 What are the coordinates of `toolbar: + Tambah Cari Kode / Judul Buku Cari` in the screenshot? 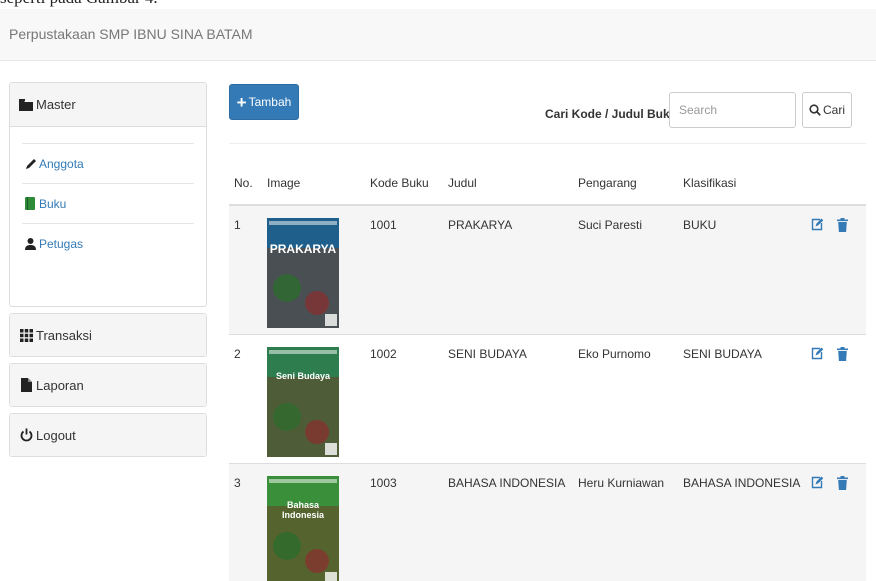 It's located at (547, 113).